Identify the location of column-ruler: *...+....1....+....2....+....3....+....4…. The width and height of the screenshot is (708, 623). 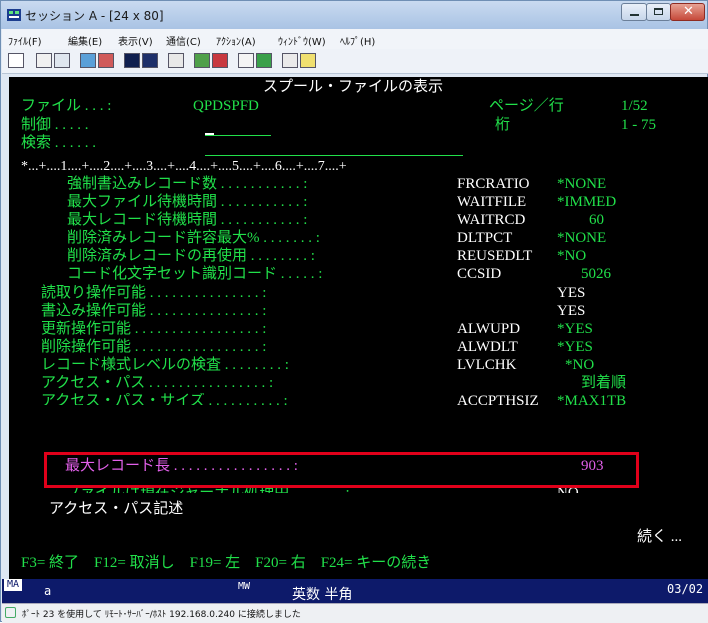
(184, 166).